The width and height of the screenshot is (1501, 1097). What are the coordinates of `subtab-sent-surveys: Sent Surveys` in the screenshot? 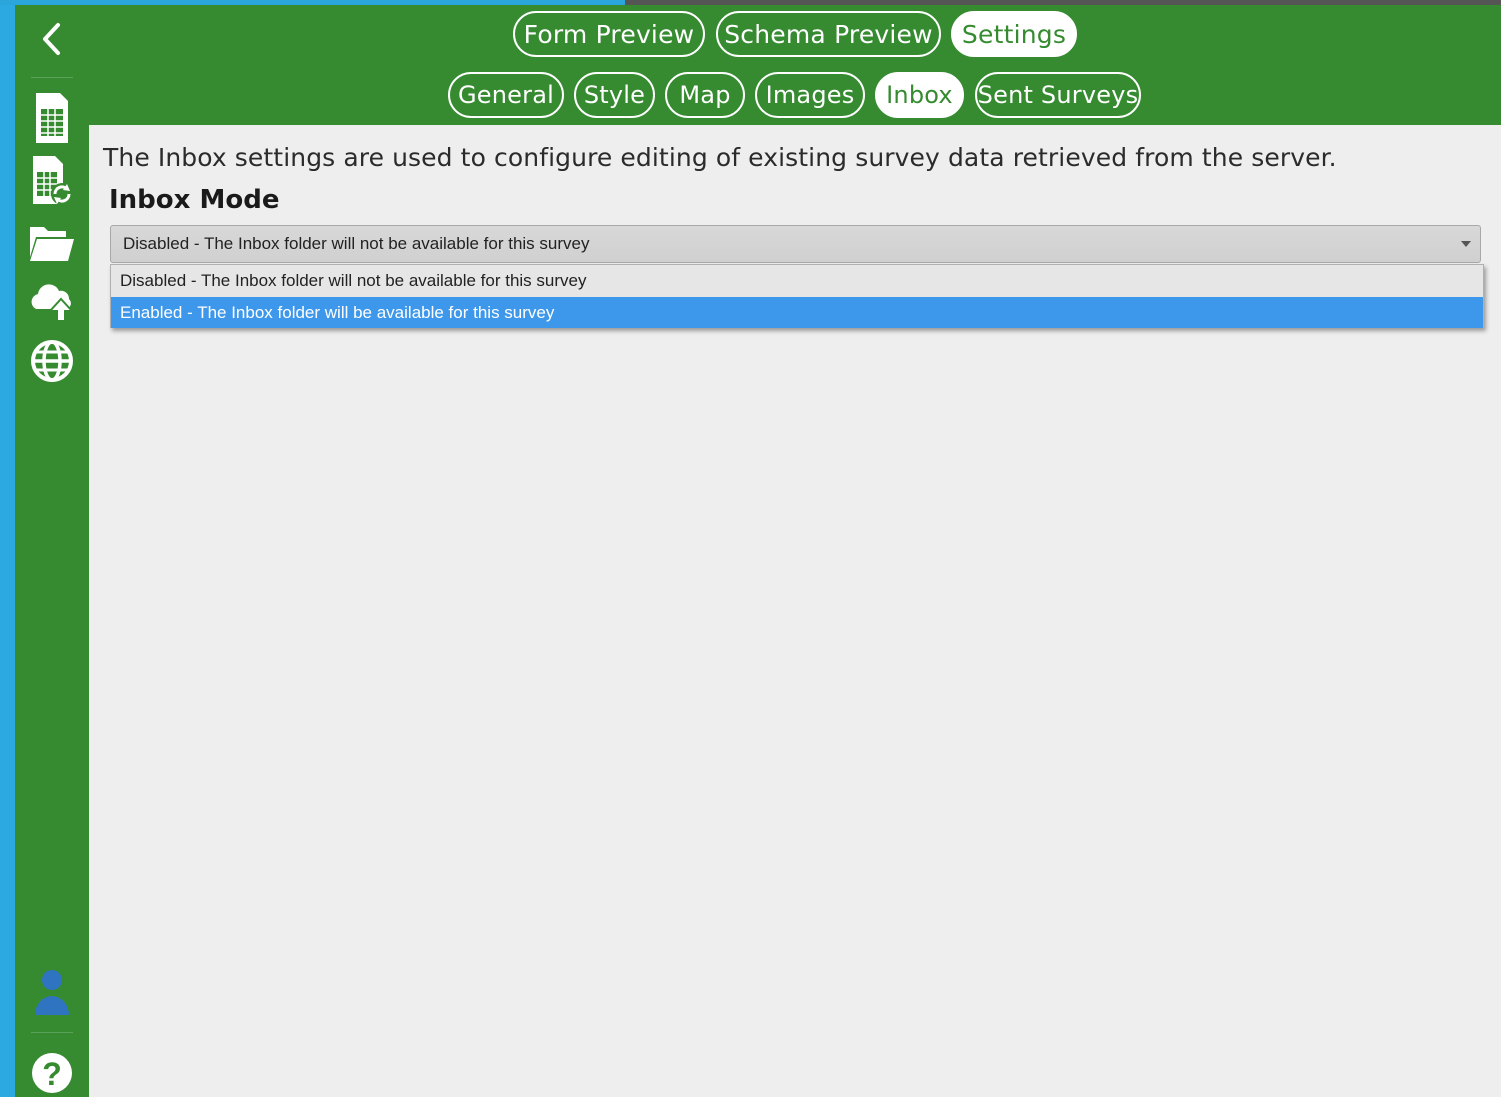 It's located at (1058, 95).